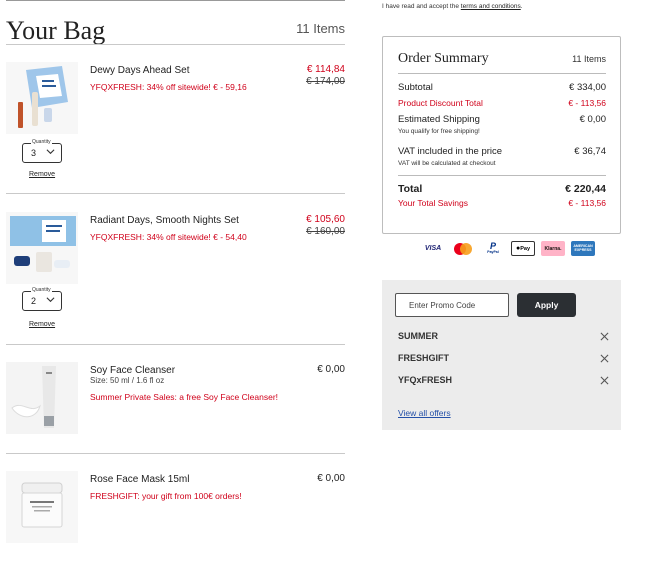  Describe the element at coordinates (34, 153) in the screenshot. I see `quantity-value: 3` at that location.